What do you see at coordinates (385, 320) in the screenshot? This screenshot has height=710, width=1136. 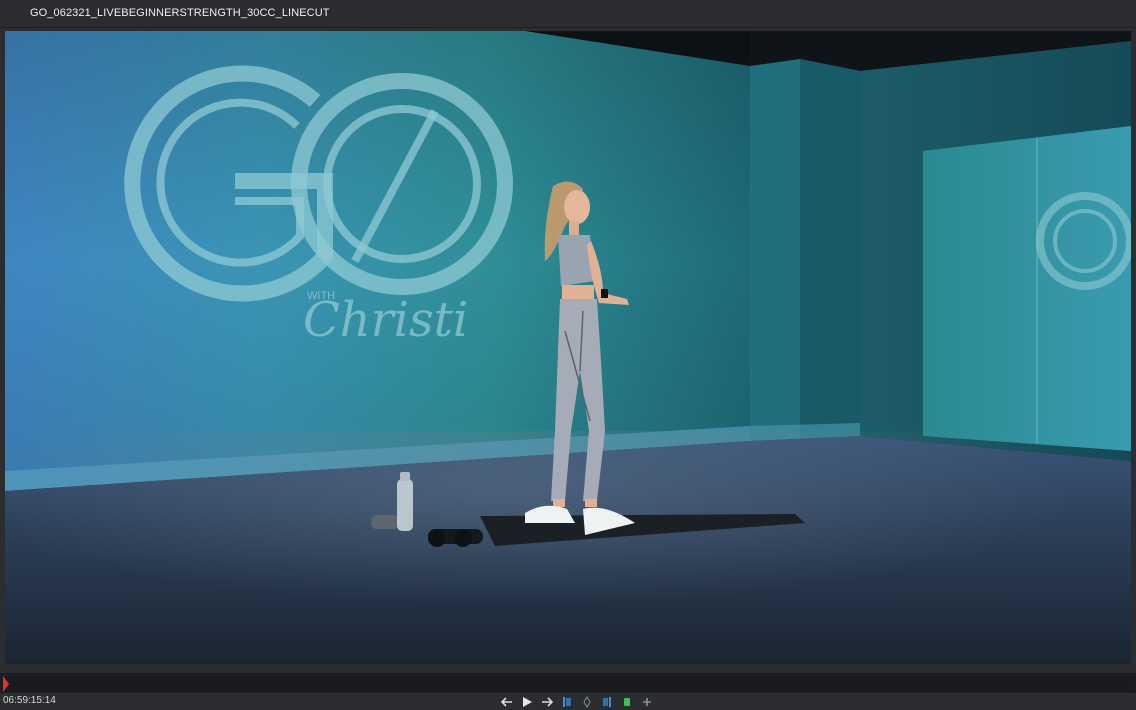 I see `logo-signature: Christi` at bounding box center [385, 320].